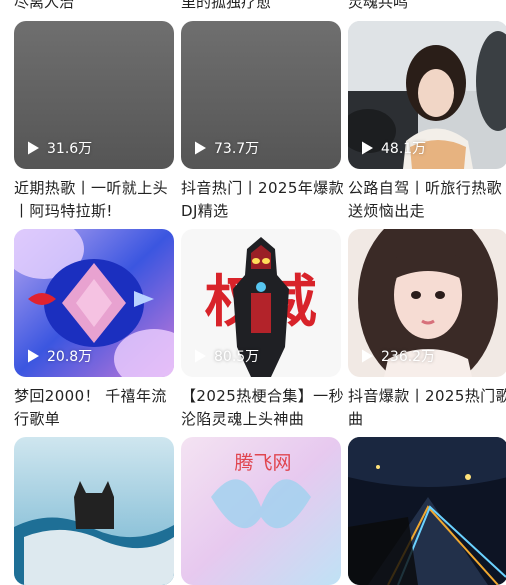 Image resolution: width=506 pixels, height=585 pixels. Describe the element at coordinates (408, 357) in the screenshot. I see `play-count-text: 236.2万` at that location.